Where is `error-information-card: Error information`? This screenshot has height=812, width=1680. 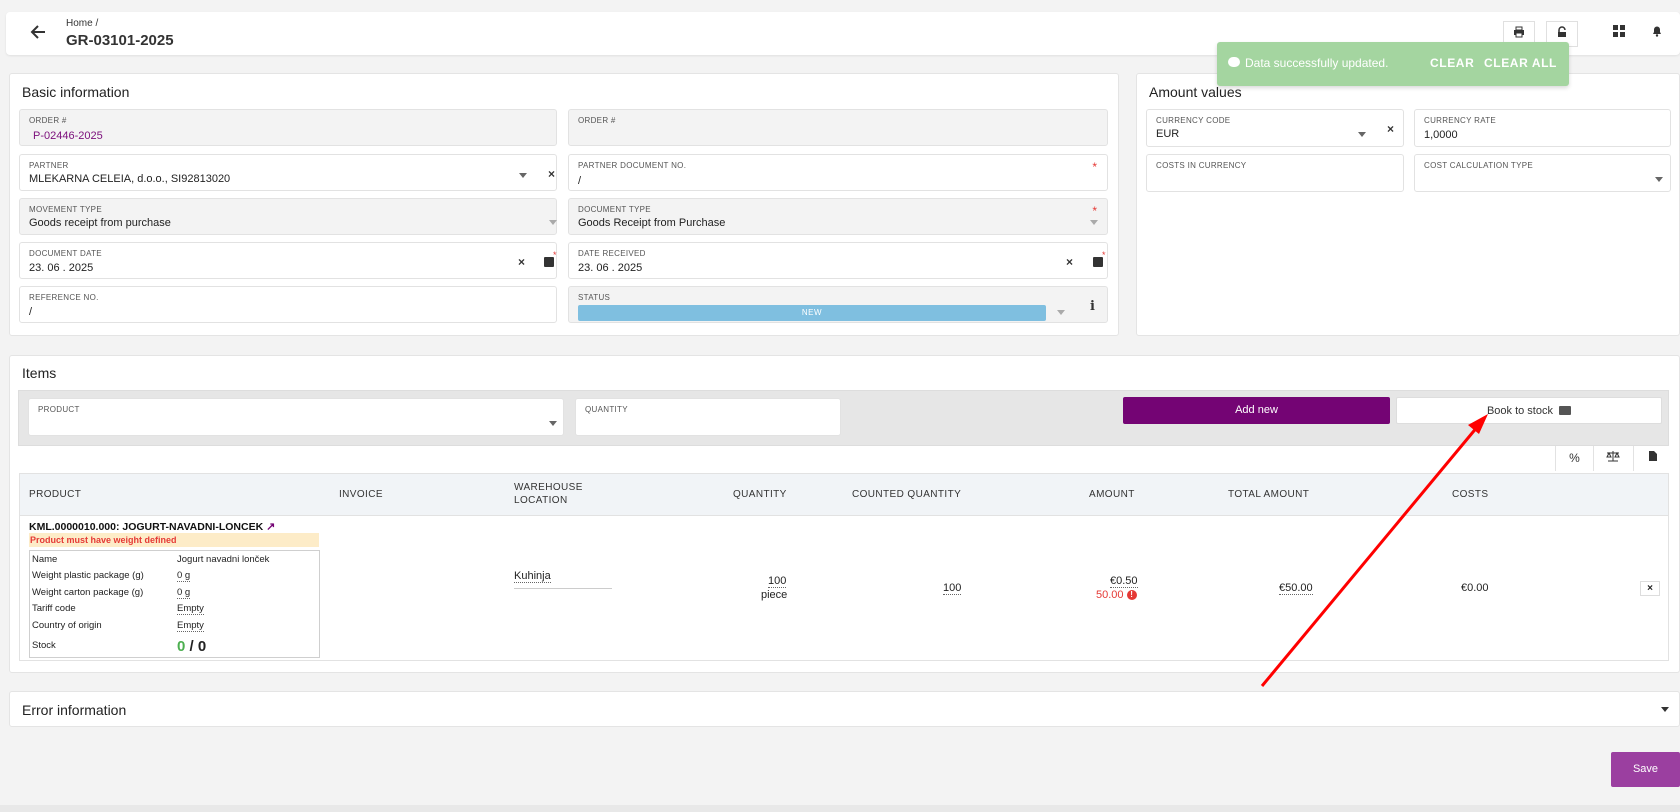
error-information-card: Error information is located at coordinates (844, 709).